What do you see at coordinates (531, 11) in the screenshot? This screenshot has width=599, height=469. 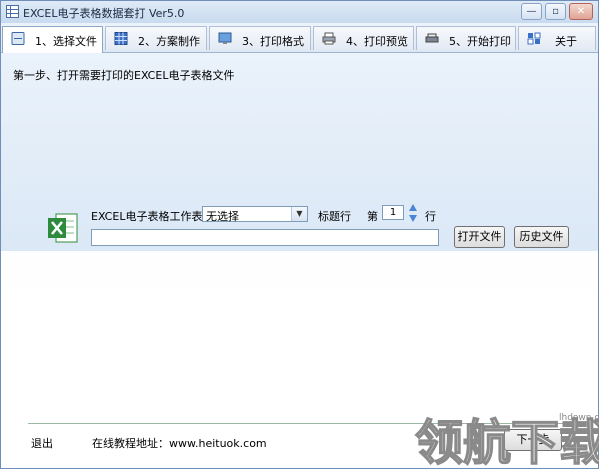 I see `minimize-button: —` at bounding box center [531, 11].